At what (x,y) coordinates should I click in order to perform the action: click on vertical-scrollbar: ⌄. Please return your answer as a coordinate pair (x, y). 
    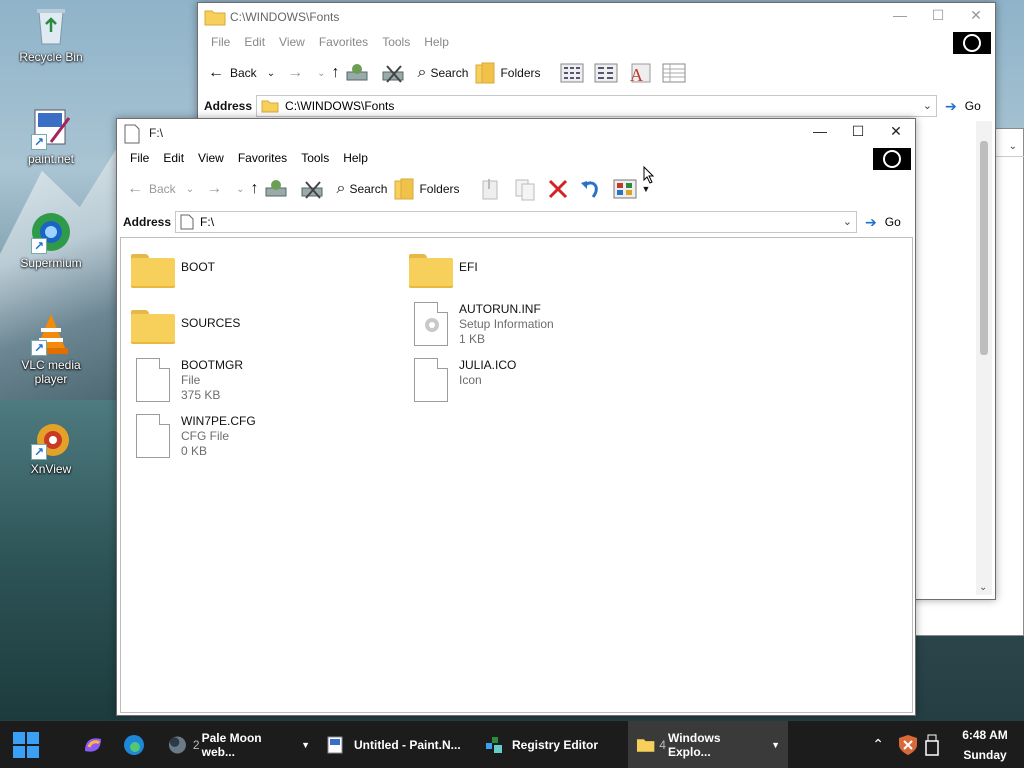
    Looking at the image, I should click on (983, 358).